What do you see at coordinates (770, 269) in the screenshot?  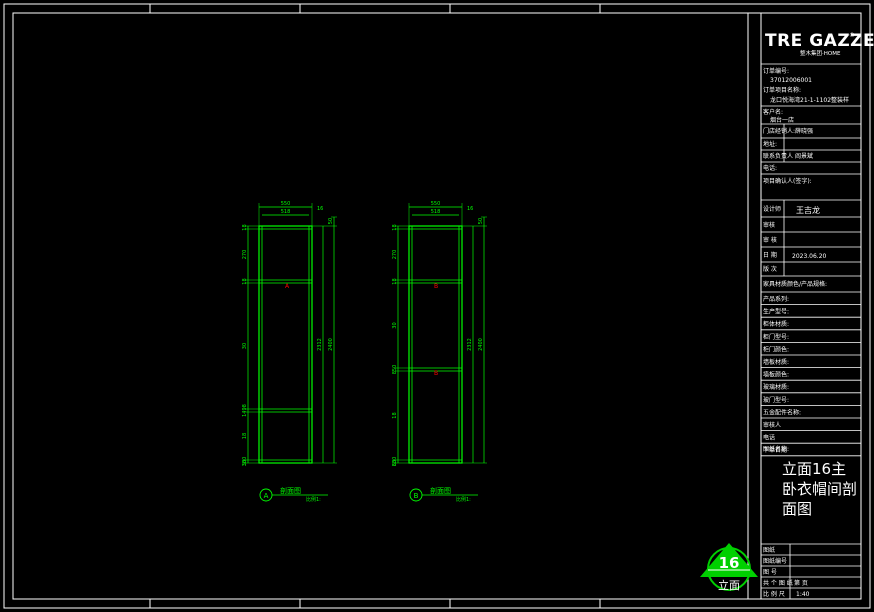 I see `version-label: 版 次` at bounding box center [770, 269].